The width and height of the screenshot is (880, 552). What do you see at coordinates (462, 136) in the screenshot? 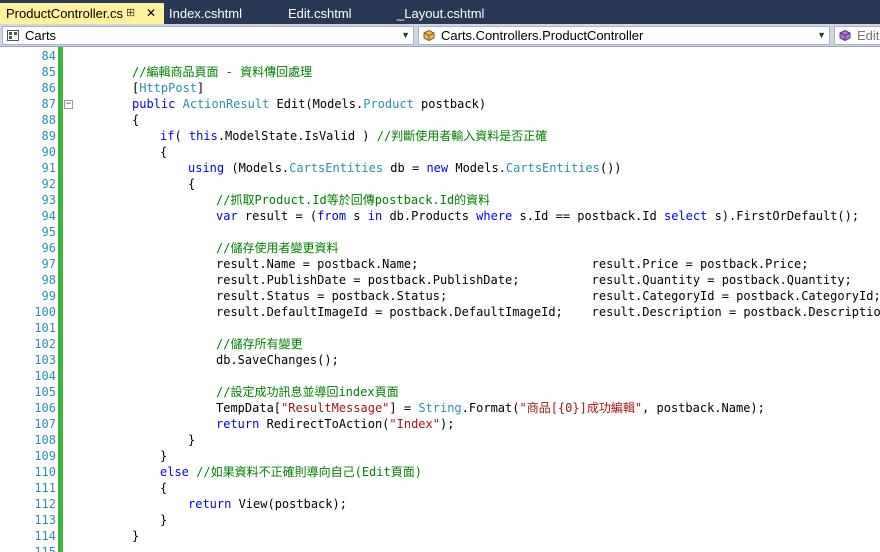
I see `code-token: //判斷使用者輸入資料是否正確` at bounding box center [462, 136].